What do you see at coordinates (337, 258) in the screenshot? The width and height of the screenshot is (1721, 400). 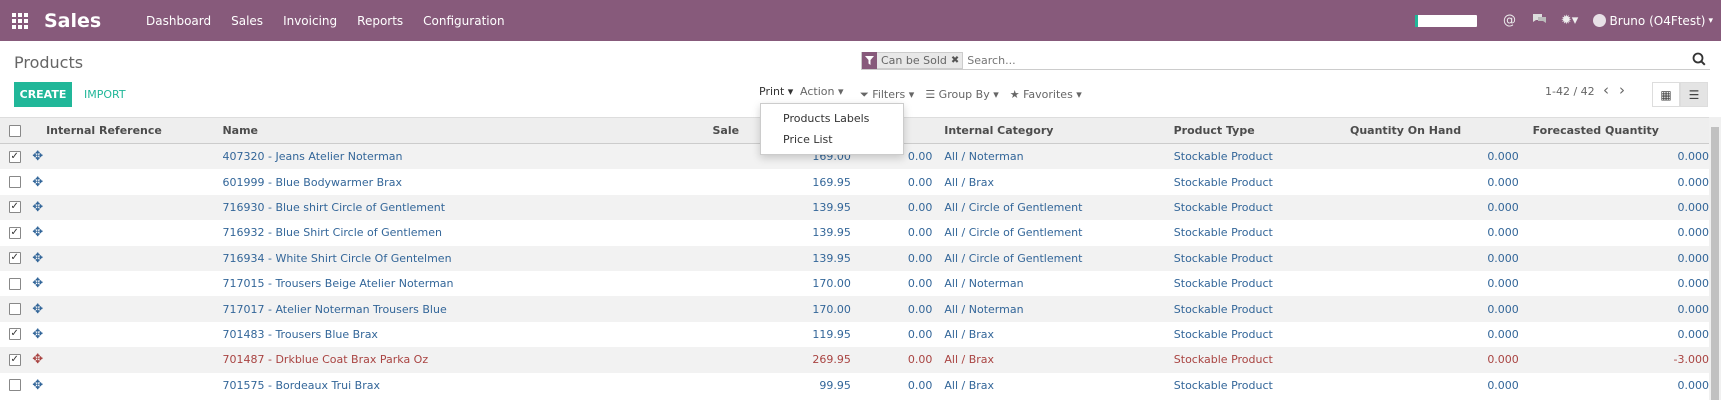 I see `cell-name: 716934 - White Shirt Circle Of Gentelmen` at bounding box center [337, 258].